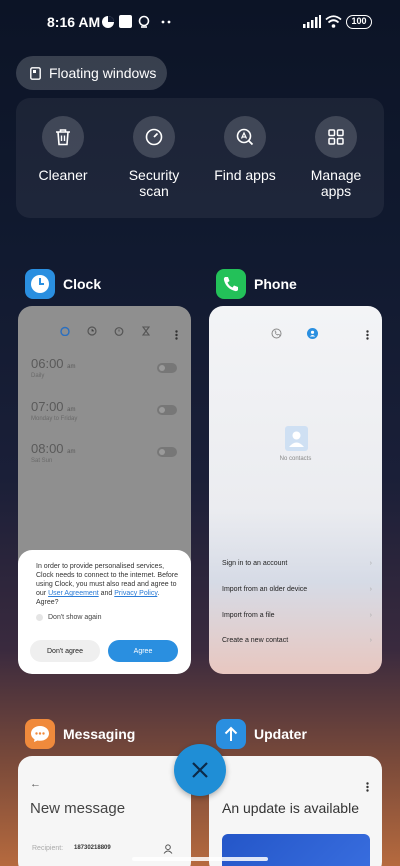 This screenshot has height=866, width=400. Describe the element at coordinates (367, 787) in the screenshot. I see `updater-more-icon` at that location.